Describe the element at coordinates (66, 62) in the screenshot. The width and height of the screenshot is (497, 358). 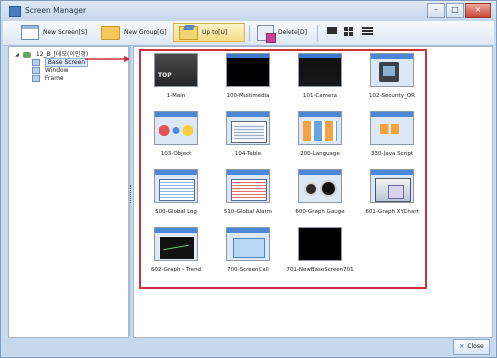
I see `tree-item-label: Base Screen` at that location.